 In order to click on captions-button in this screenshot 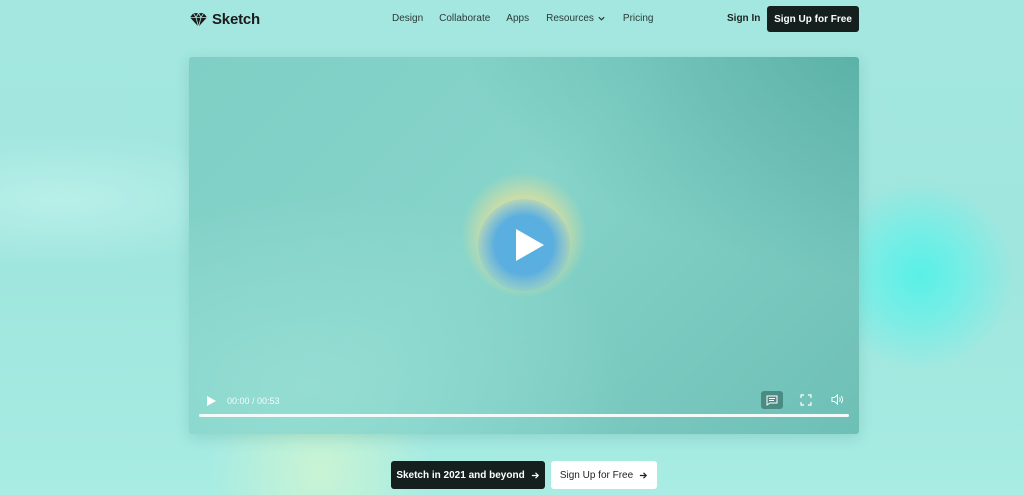, I will do `click(772, 400)`.